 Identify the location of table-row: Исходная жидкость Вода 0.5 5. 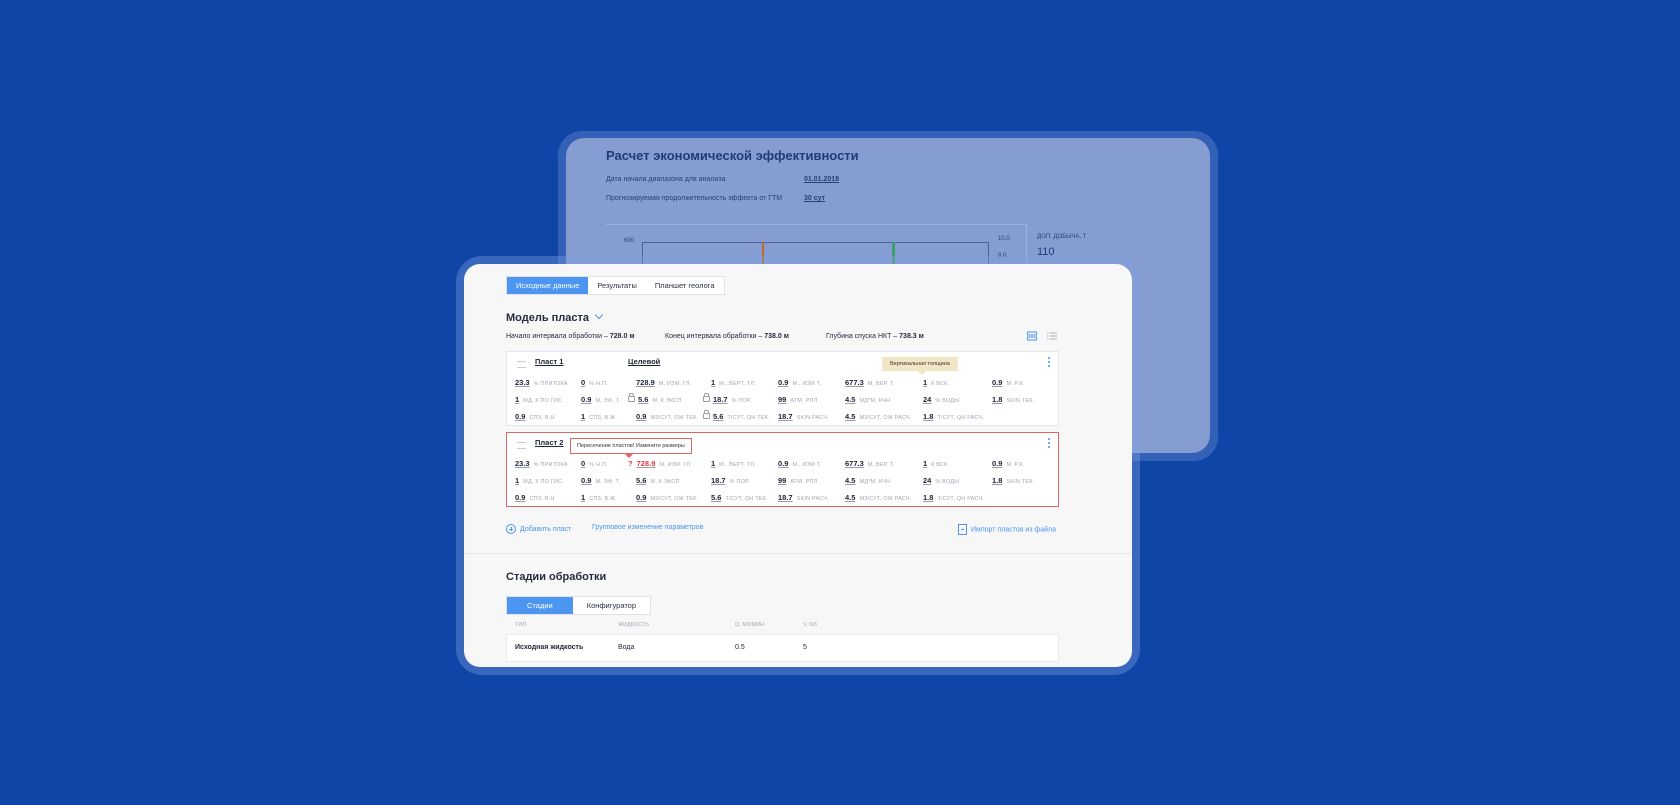
(782, 648).